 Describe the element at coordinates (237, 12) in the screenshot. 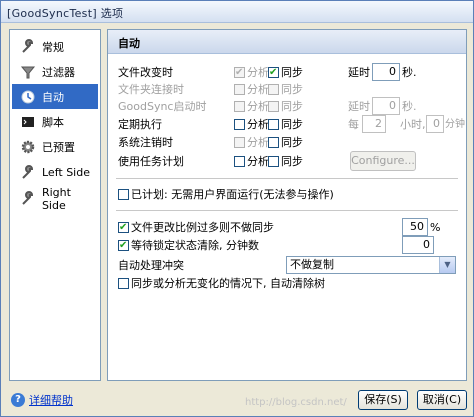

I see `title-bar: [GoodSyncTest] 选项` at that location.